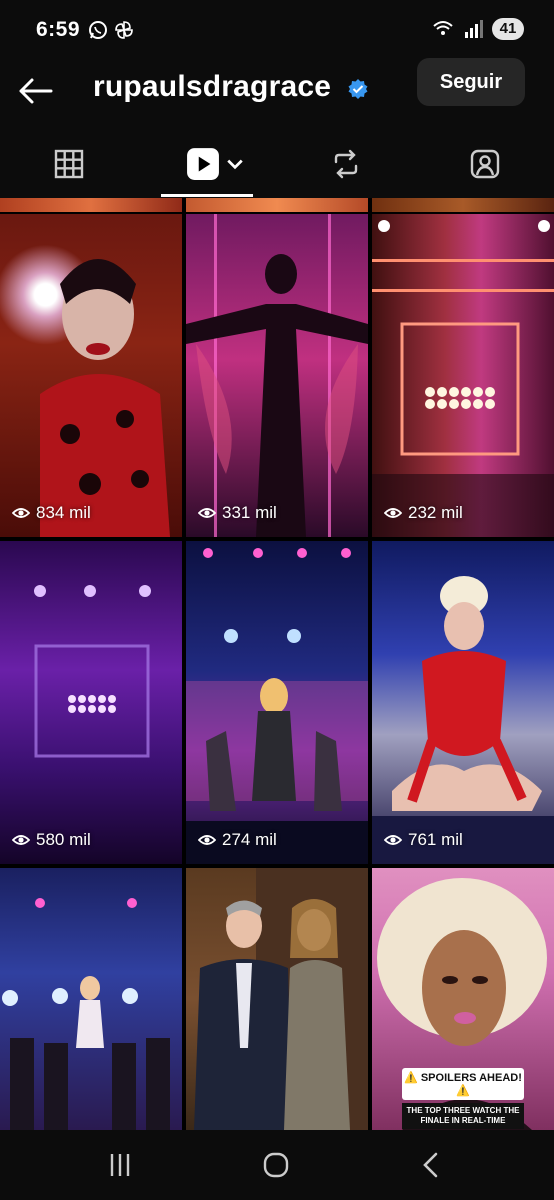 The image size is (554, 1200). I want to click on spoiler-title: ⚠️ SPOILERS AHEAD! ⚠️, so click(463, 1084).